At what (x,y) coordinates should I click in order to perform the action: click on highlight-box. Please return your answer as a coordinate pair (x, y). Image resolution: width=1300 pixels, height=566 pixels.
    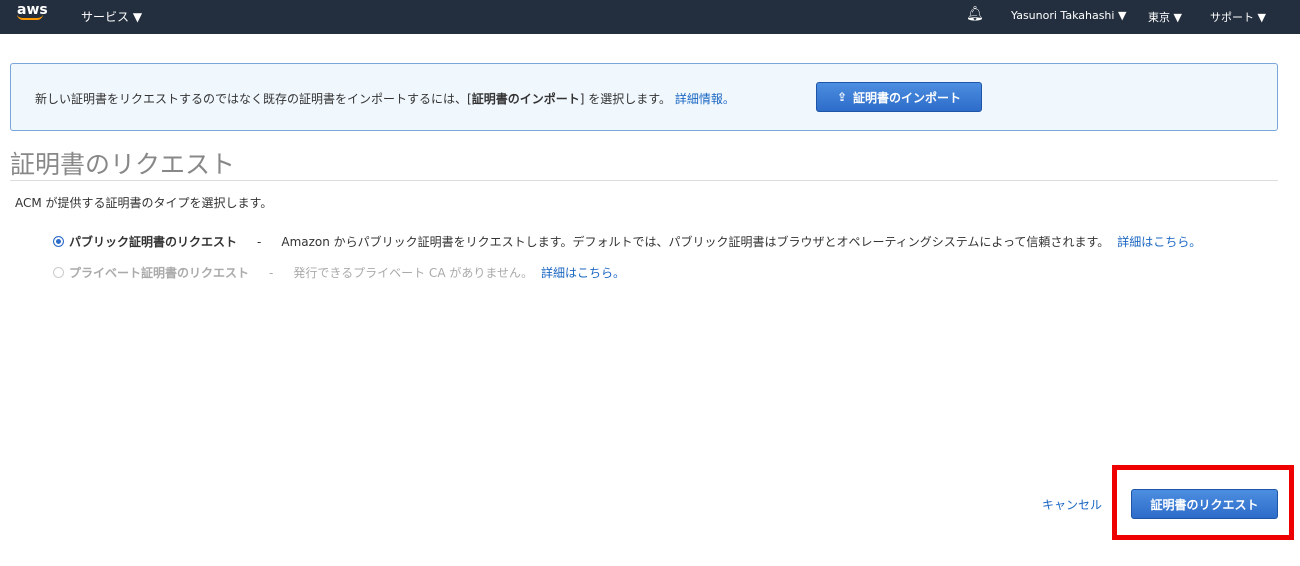
    Looking at the image, I should click on (1203, 502).